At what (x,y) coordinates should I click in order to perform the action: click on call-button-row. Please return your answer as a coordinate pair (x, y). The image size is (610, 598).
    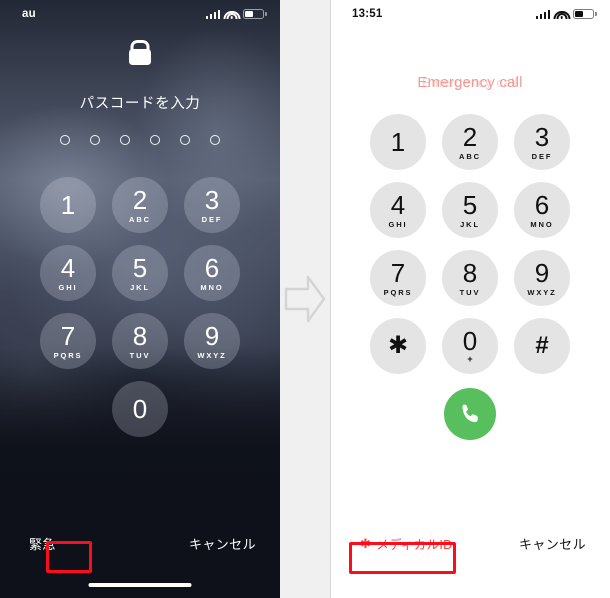
    Looking at the image, I should click on (470, 414).